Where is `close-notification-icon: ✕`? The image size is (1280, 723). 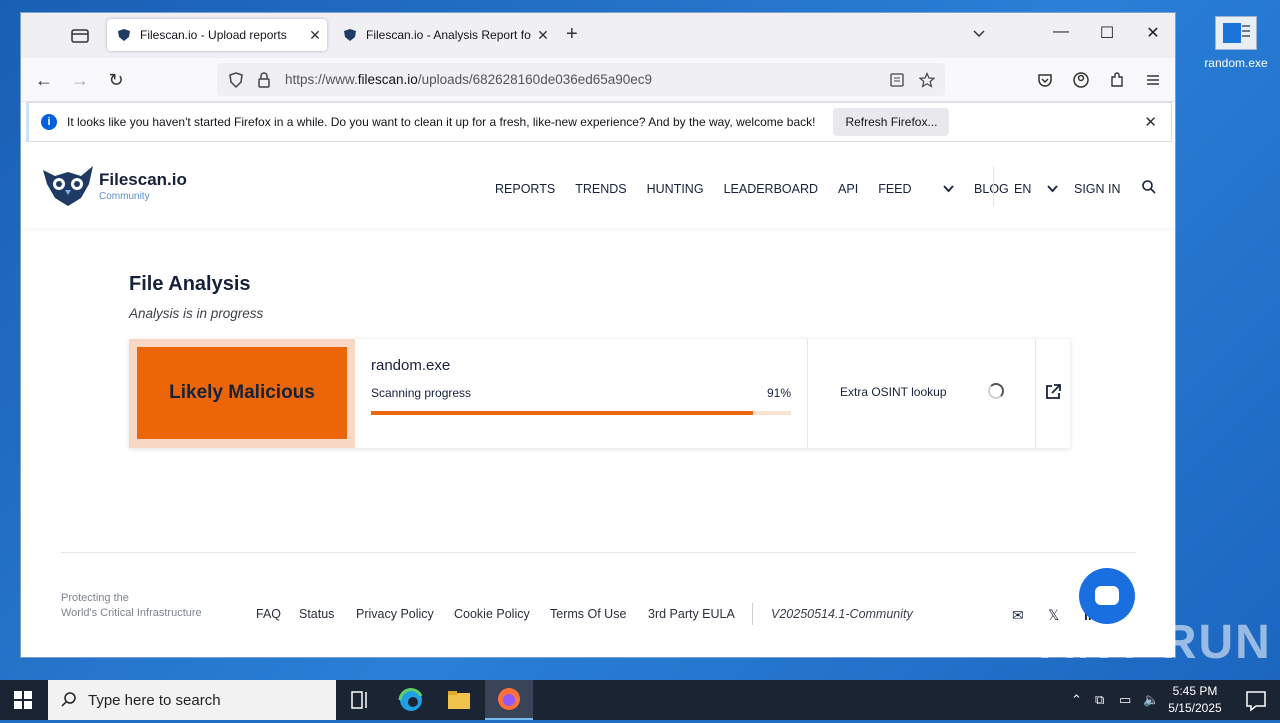
close-notification-icon: ✕ is located at coordinates (1150, 122).